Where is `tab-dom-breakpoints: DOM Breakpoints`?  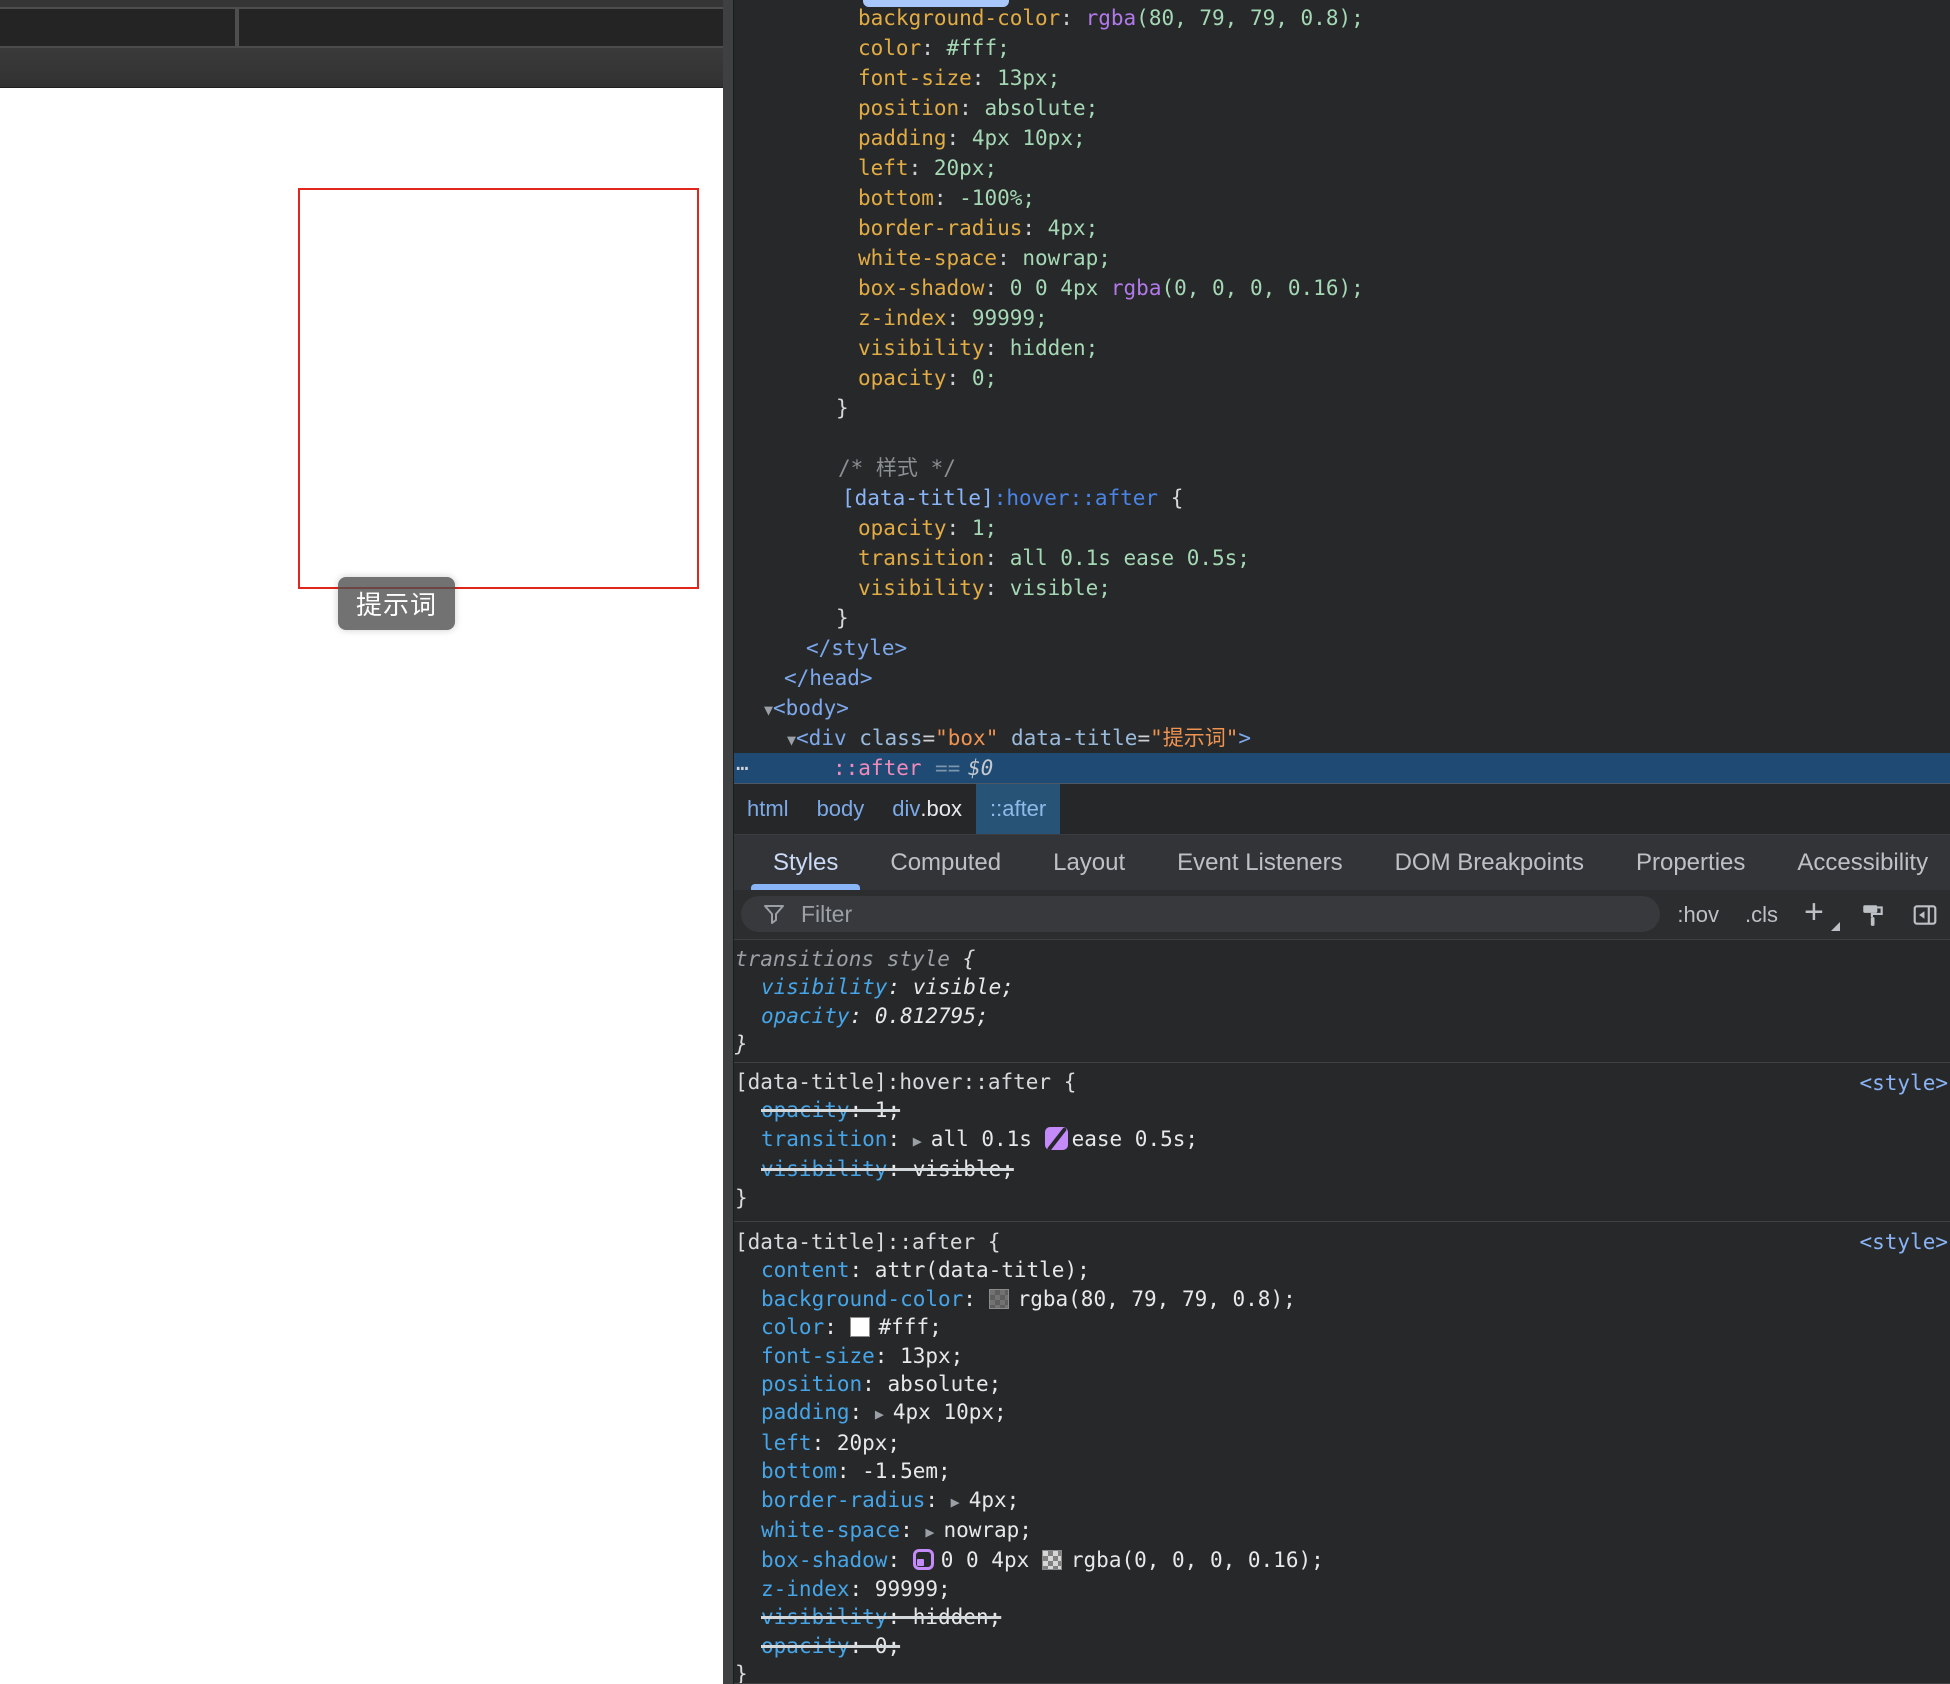 tab-dom-breakpoints: DOM Breakpoints is located at coordinates (1489, 862).